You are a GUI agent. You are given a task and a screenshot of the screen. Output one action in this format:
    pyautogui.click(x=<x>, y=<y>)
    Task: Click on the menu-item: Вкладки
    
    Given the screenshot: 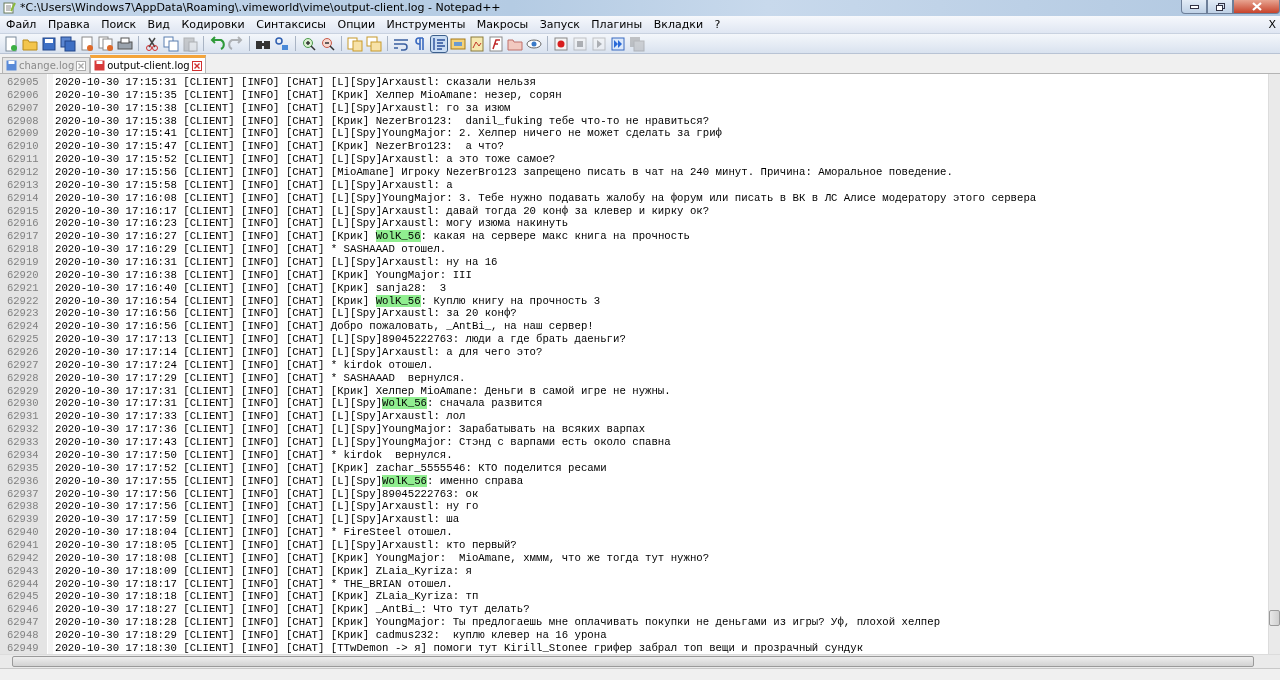 What is the action you would take?
    pyautogui.click(x=678, y=24)
    